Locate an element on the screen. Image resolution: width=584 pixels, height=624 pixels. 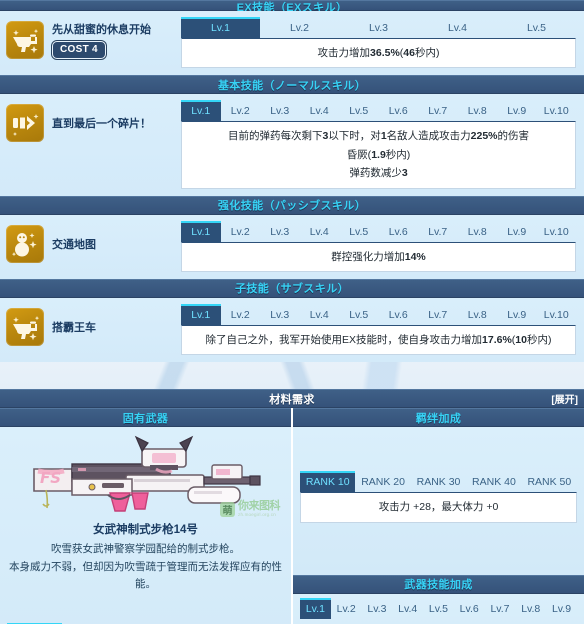
cost-badge: COST 4 is located at coordinates (79, 50).